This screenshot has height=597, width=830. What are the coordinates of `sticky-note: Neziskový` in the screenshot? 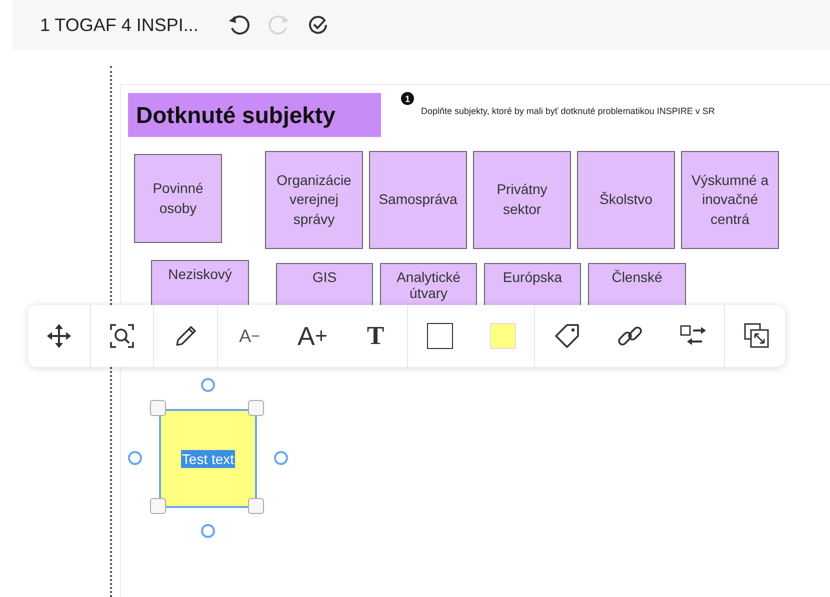 It's located at (200, 283).